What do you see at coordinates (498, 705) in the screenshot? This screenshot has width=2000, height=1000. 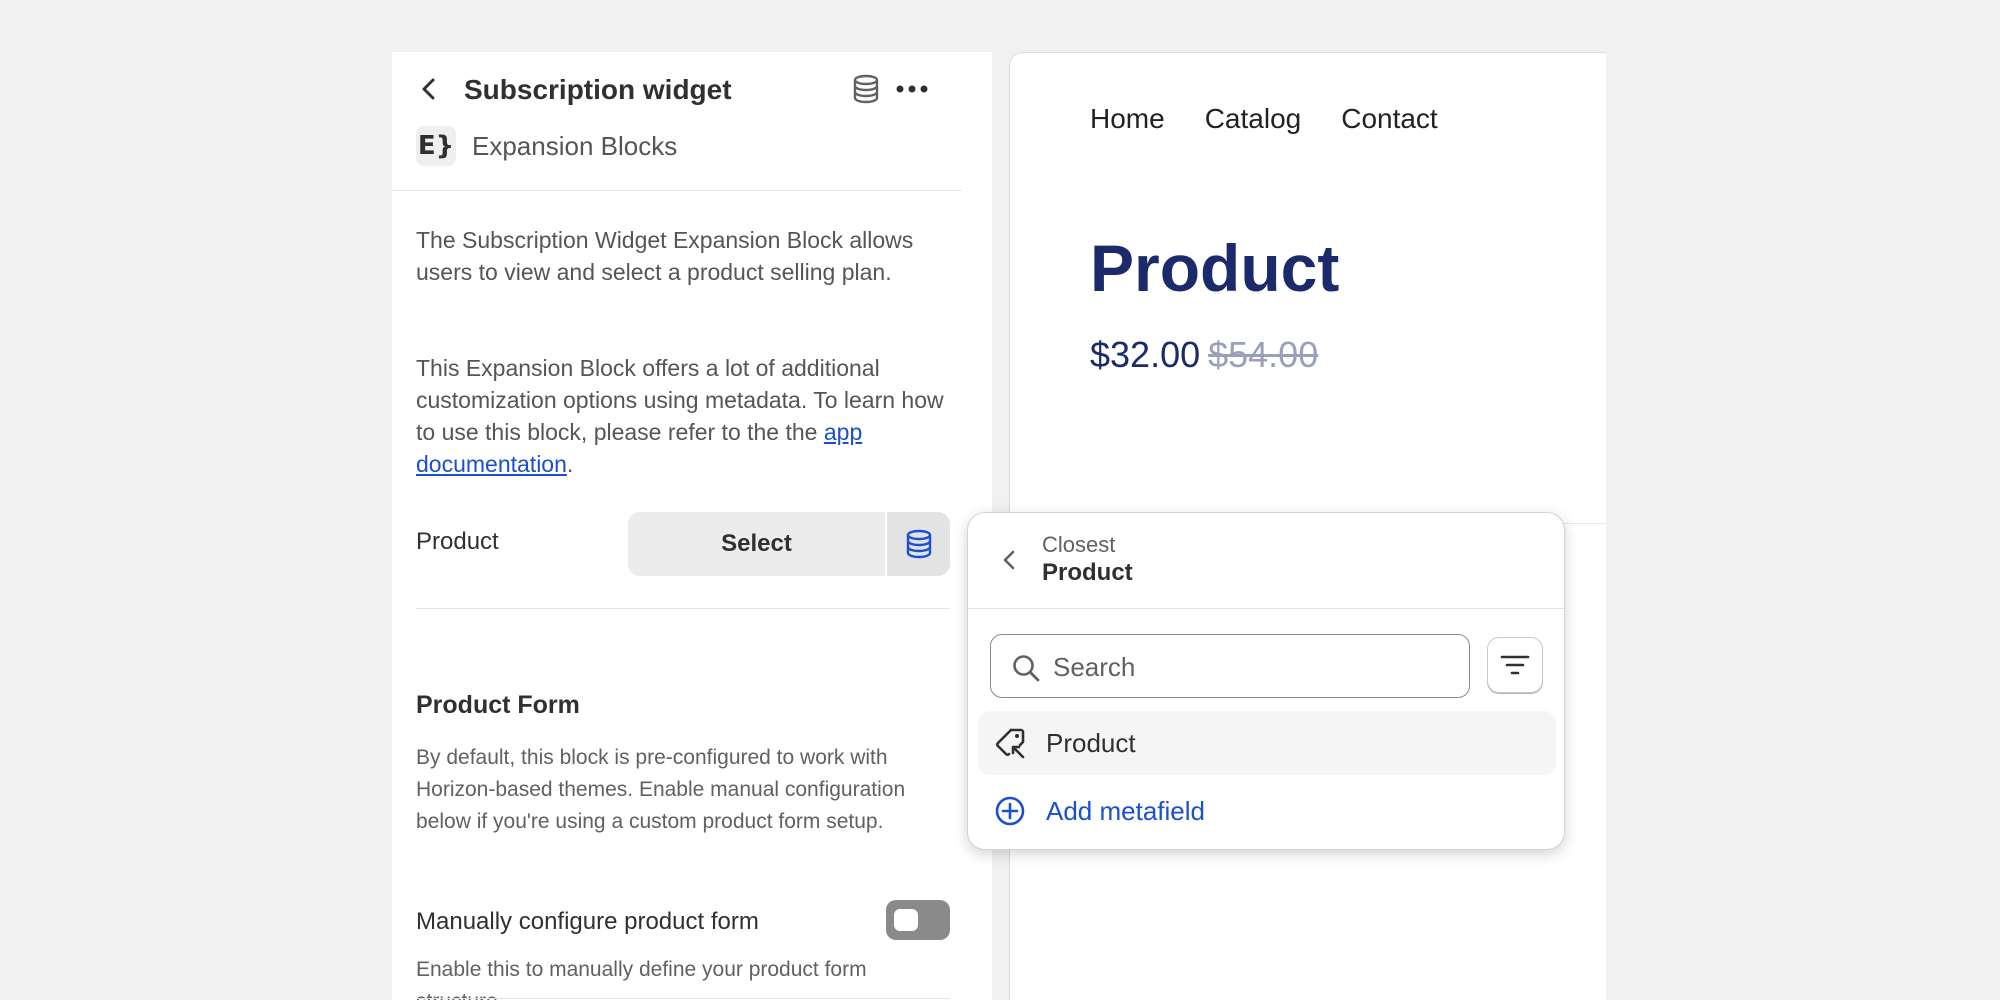 I see `product-form-heading: Product Form` at bounding box center [498, 705].